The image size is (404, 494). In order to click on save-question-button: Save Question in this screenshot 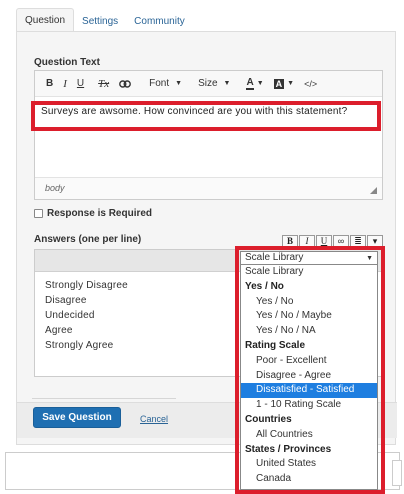, I will do `click(77, 417)`.